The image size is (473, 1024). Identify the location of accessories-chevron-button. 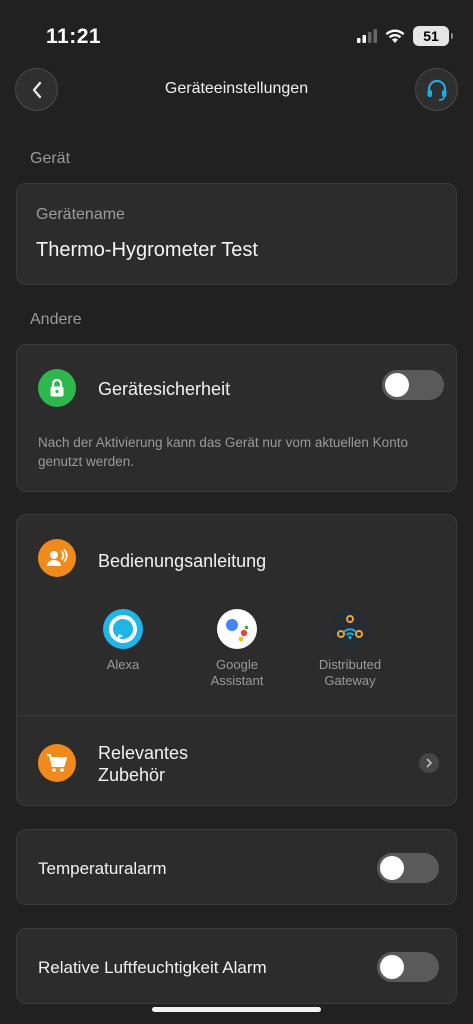
(429, 763).